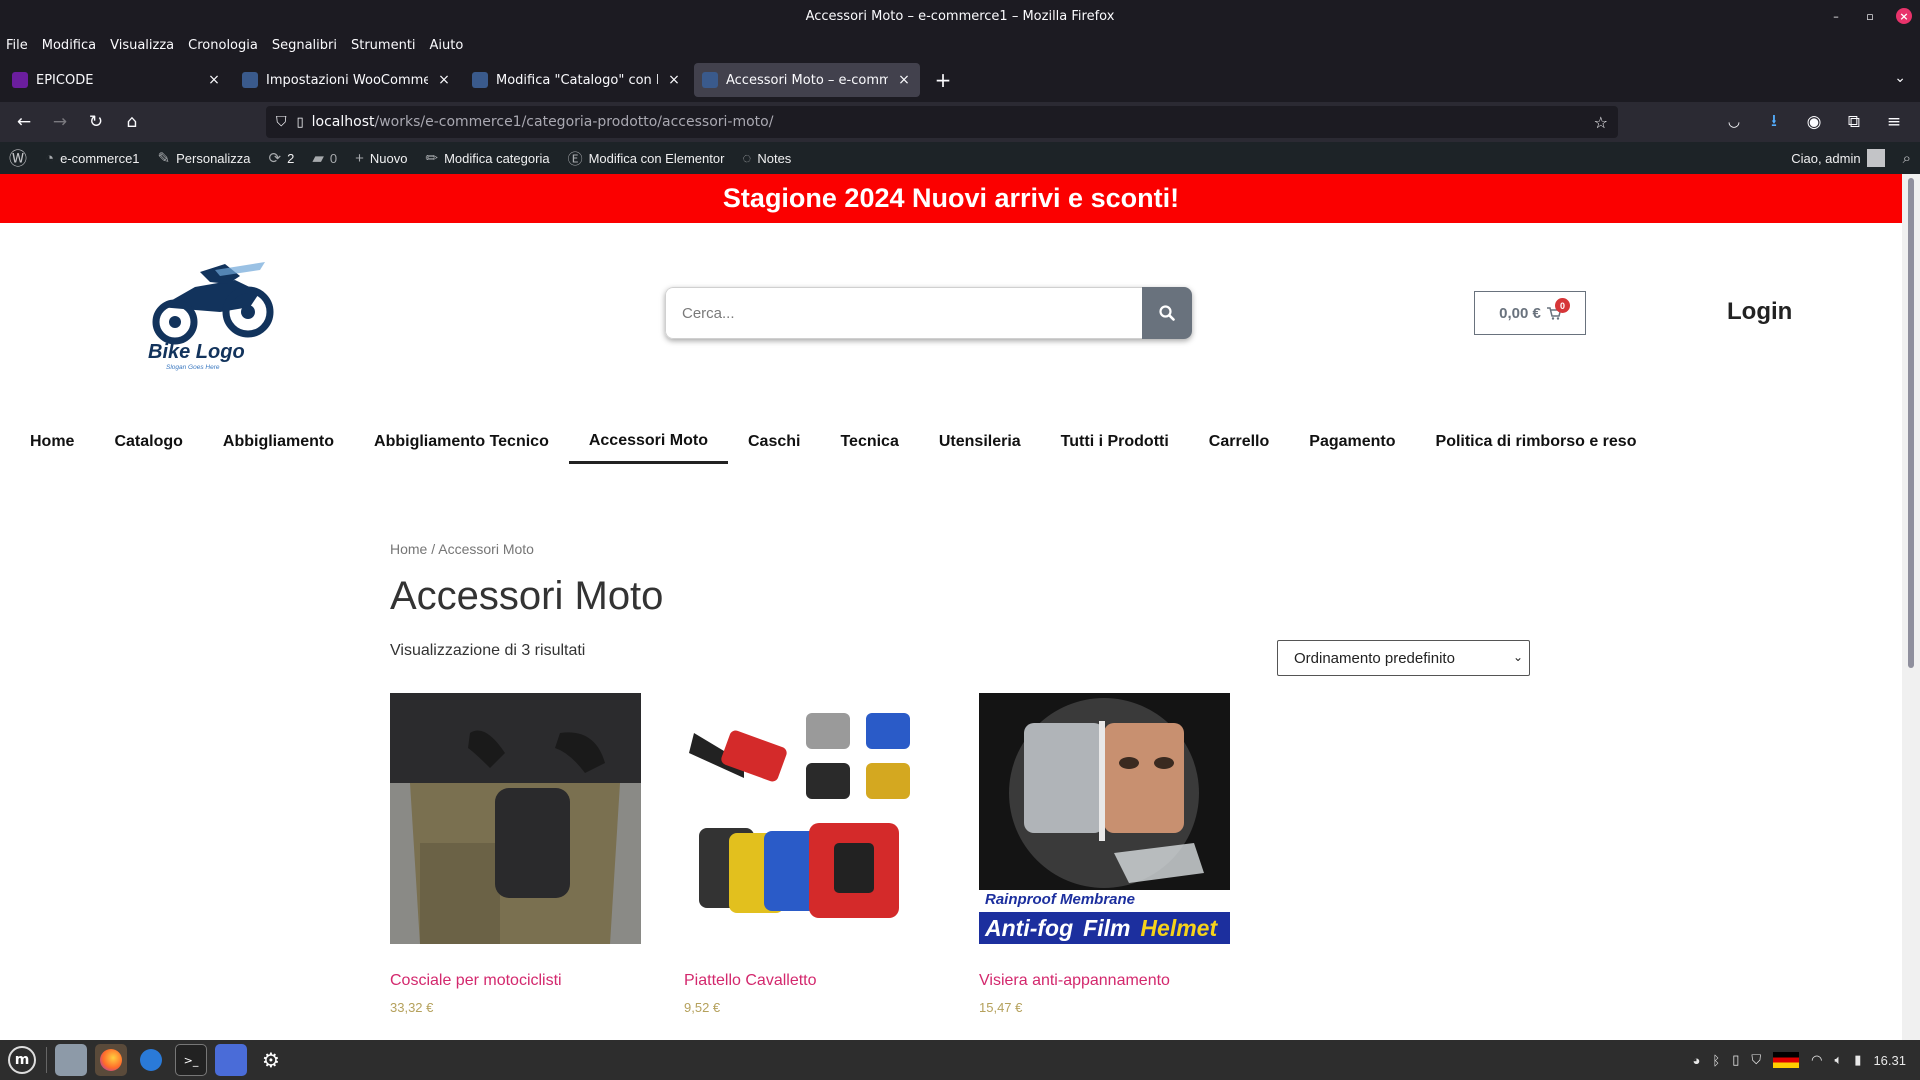 The image size is (1920, 1080). What do you see at coordinates (1857, 1060) in the screenshot?
I see `battery-icon: ▮` at bounding box center [1857, 1060].